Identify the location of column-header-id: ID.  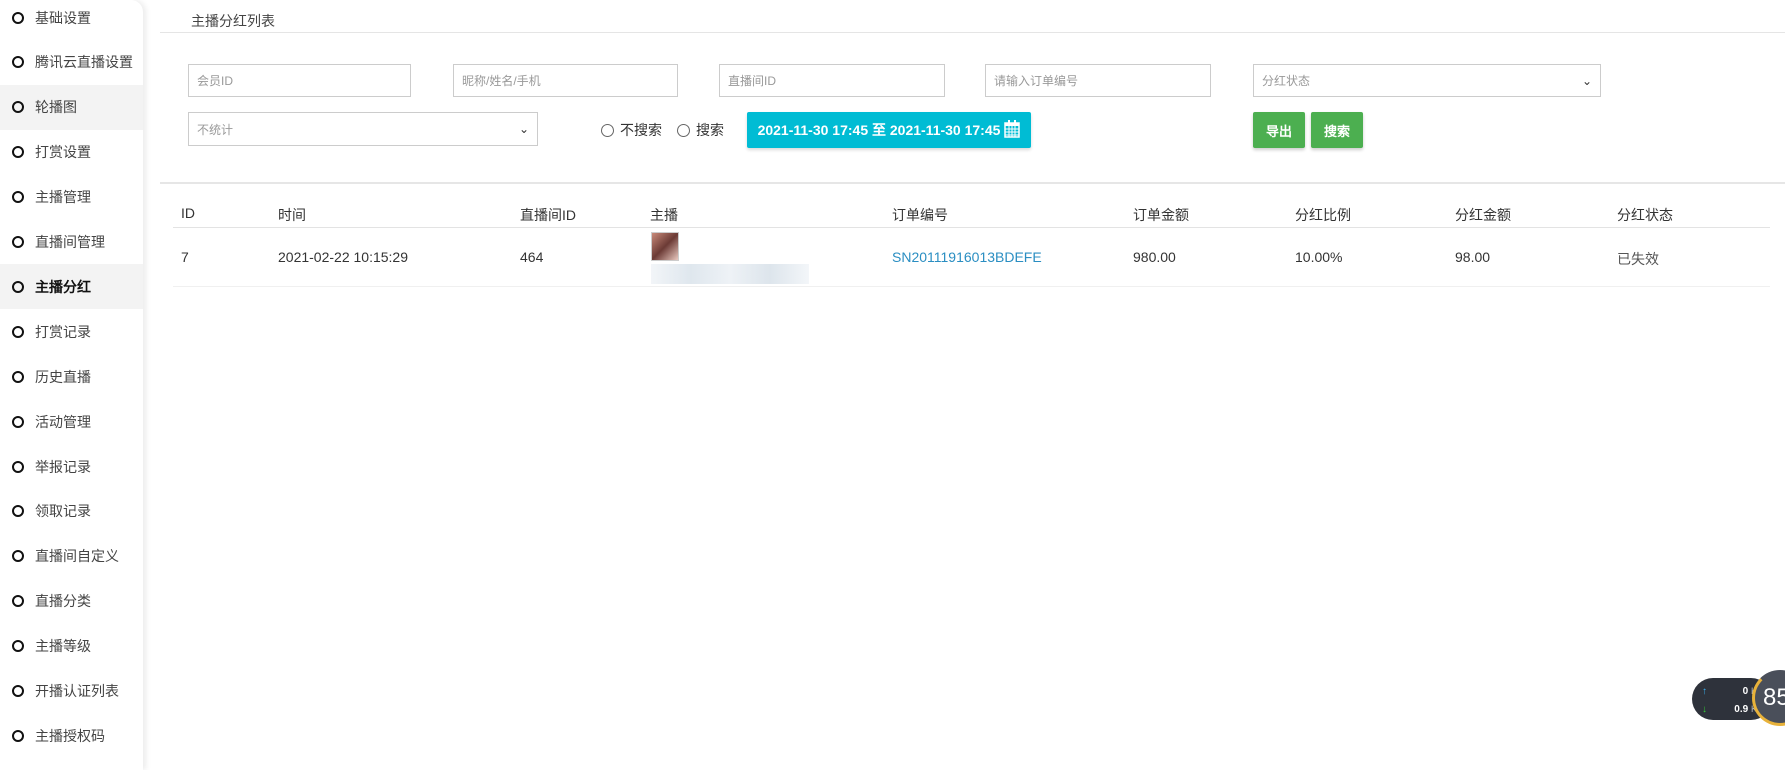
(188, 213).